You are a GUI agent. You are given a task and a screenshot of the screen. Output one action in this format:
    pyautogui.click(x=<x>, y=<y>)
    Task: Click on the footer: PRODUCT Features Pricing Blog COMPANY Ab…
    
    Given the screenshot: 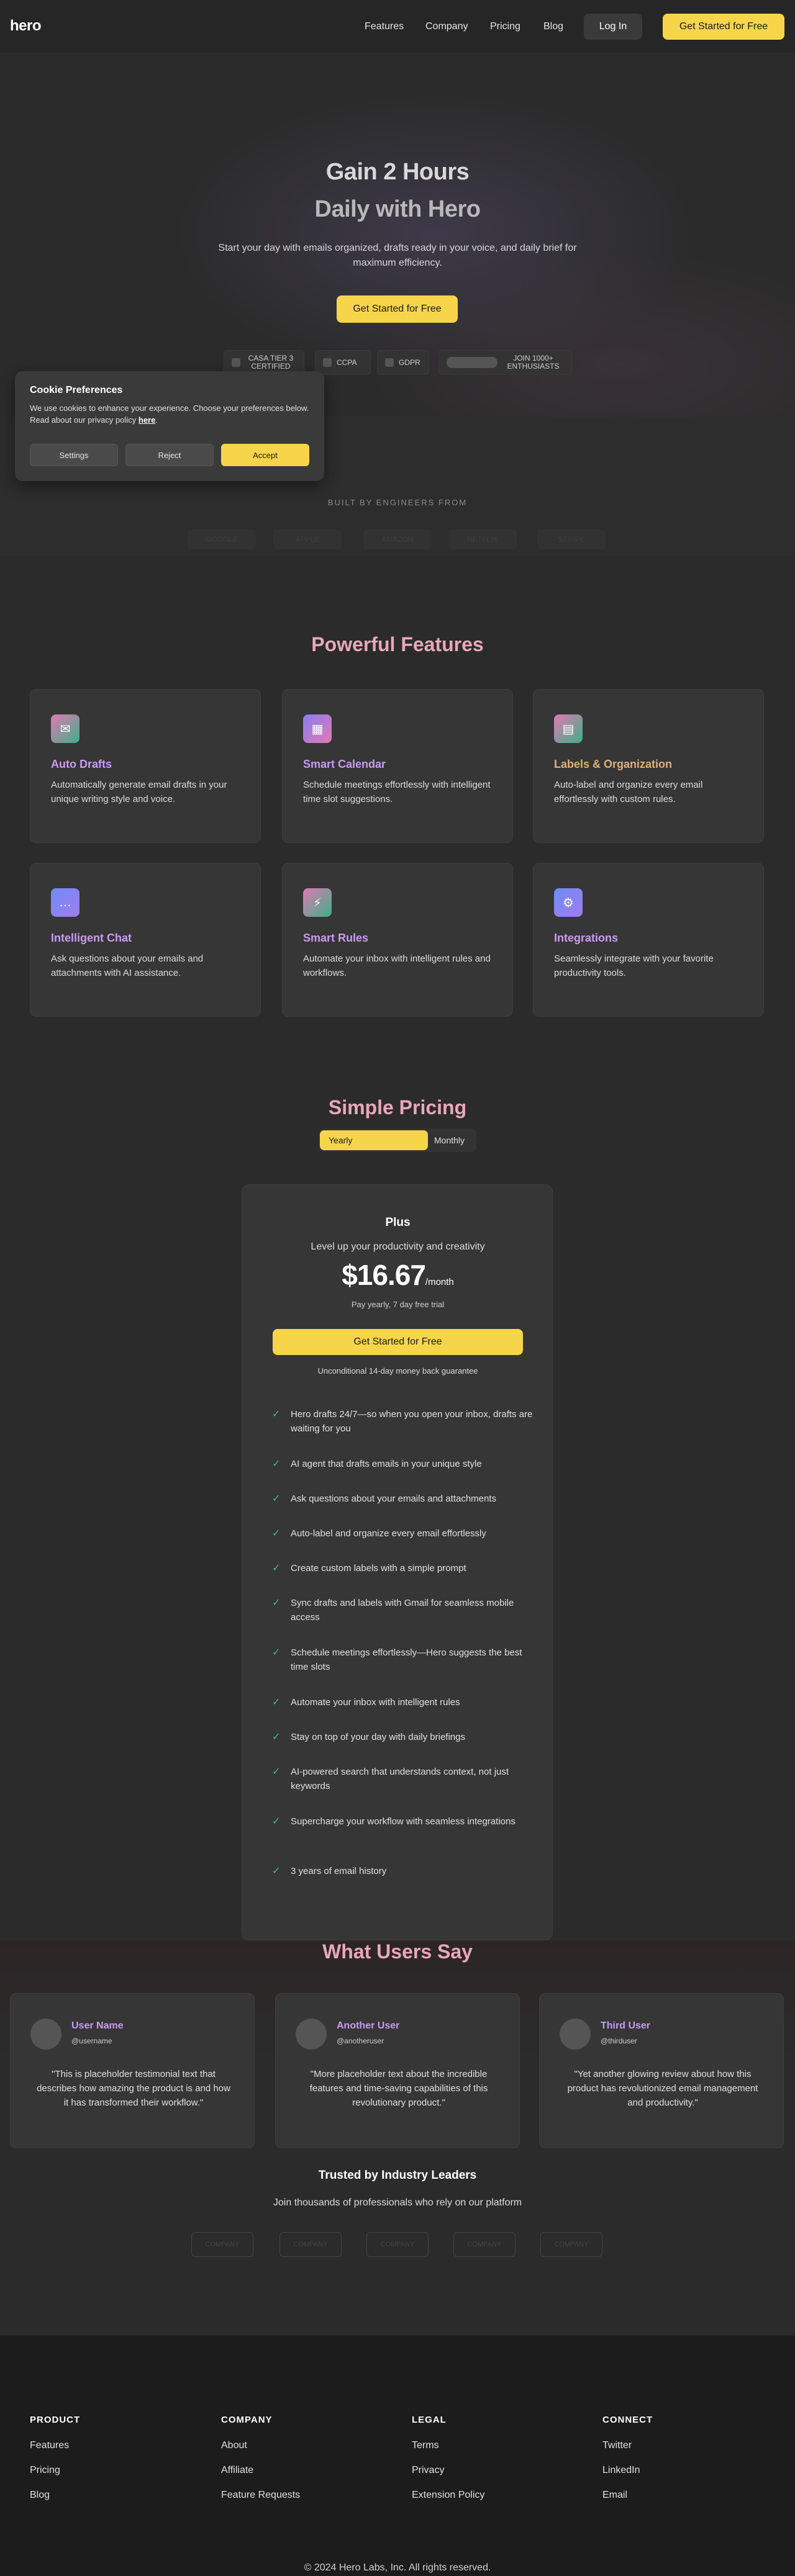 What is the action you would take?
    pyautogui.click(x=397, y=2455)
    